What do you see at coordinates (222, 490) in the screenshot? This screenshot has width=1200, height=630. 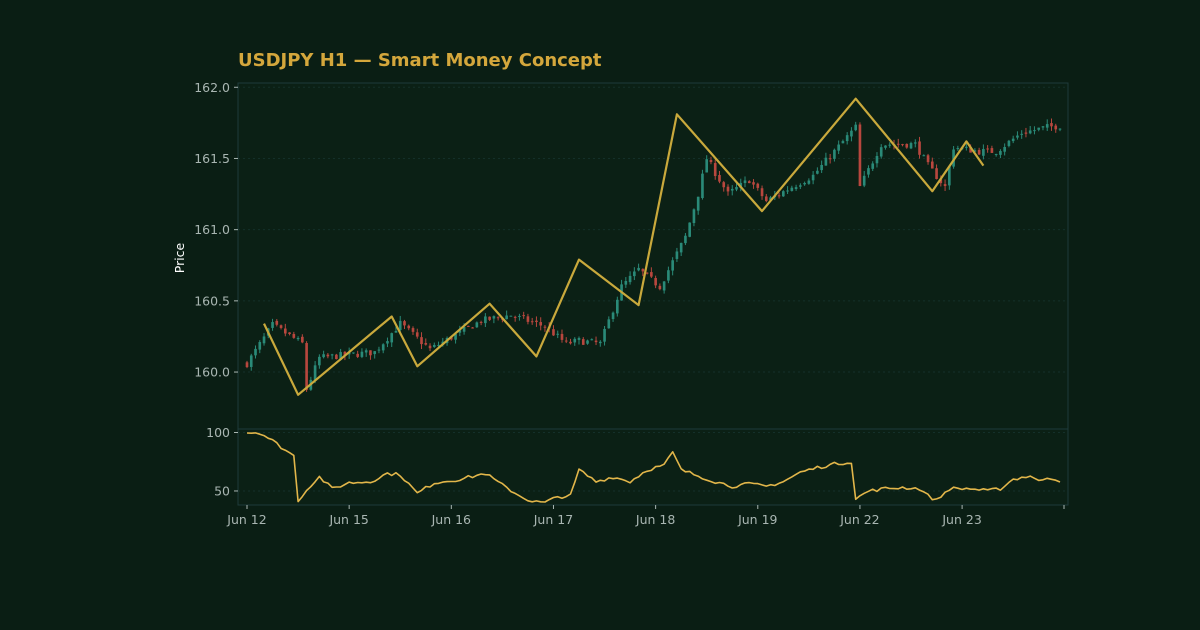 I see `indicator-tick-label: 50` at bounding box center [222, 490].